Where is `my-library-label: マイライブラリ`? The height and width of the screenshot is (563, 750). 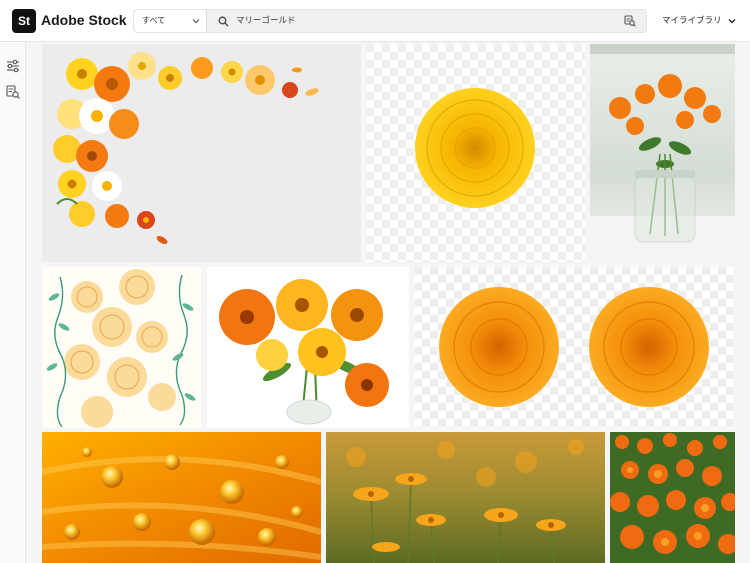
my-library-label: マイライブラリ is located at coordinates (692, 21).